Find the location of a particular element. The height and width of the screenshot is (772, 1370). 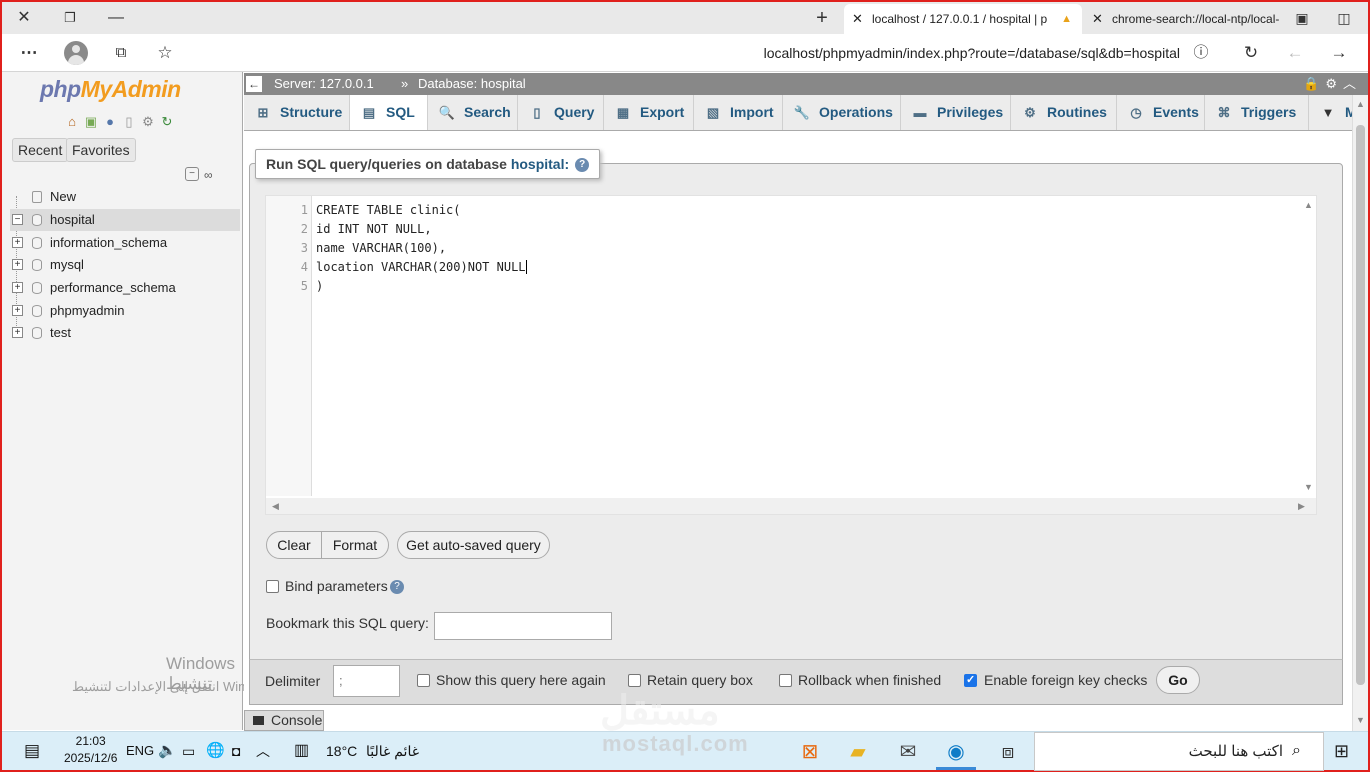

format-button: Format is located at coordinates (355, 545).